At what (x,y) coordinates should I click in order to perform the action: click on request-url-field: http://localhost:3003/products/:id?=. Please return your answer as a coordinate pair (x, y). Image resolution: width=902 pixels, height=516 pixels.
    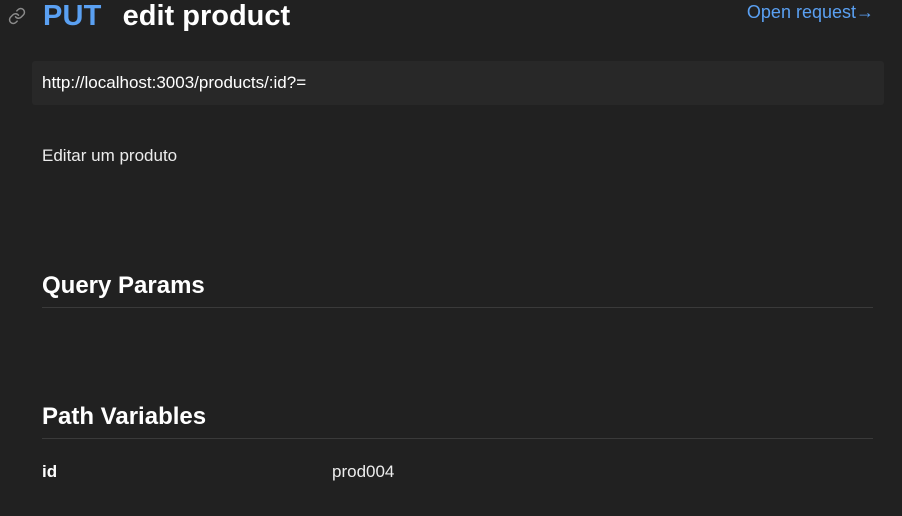
    Looking at the image, I should click on (458, 83).